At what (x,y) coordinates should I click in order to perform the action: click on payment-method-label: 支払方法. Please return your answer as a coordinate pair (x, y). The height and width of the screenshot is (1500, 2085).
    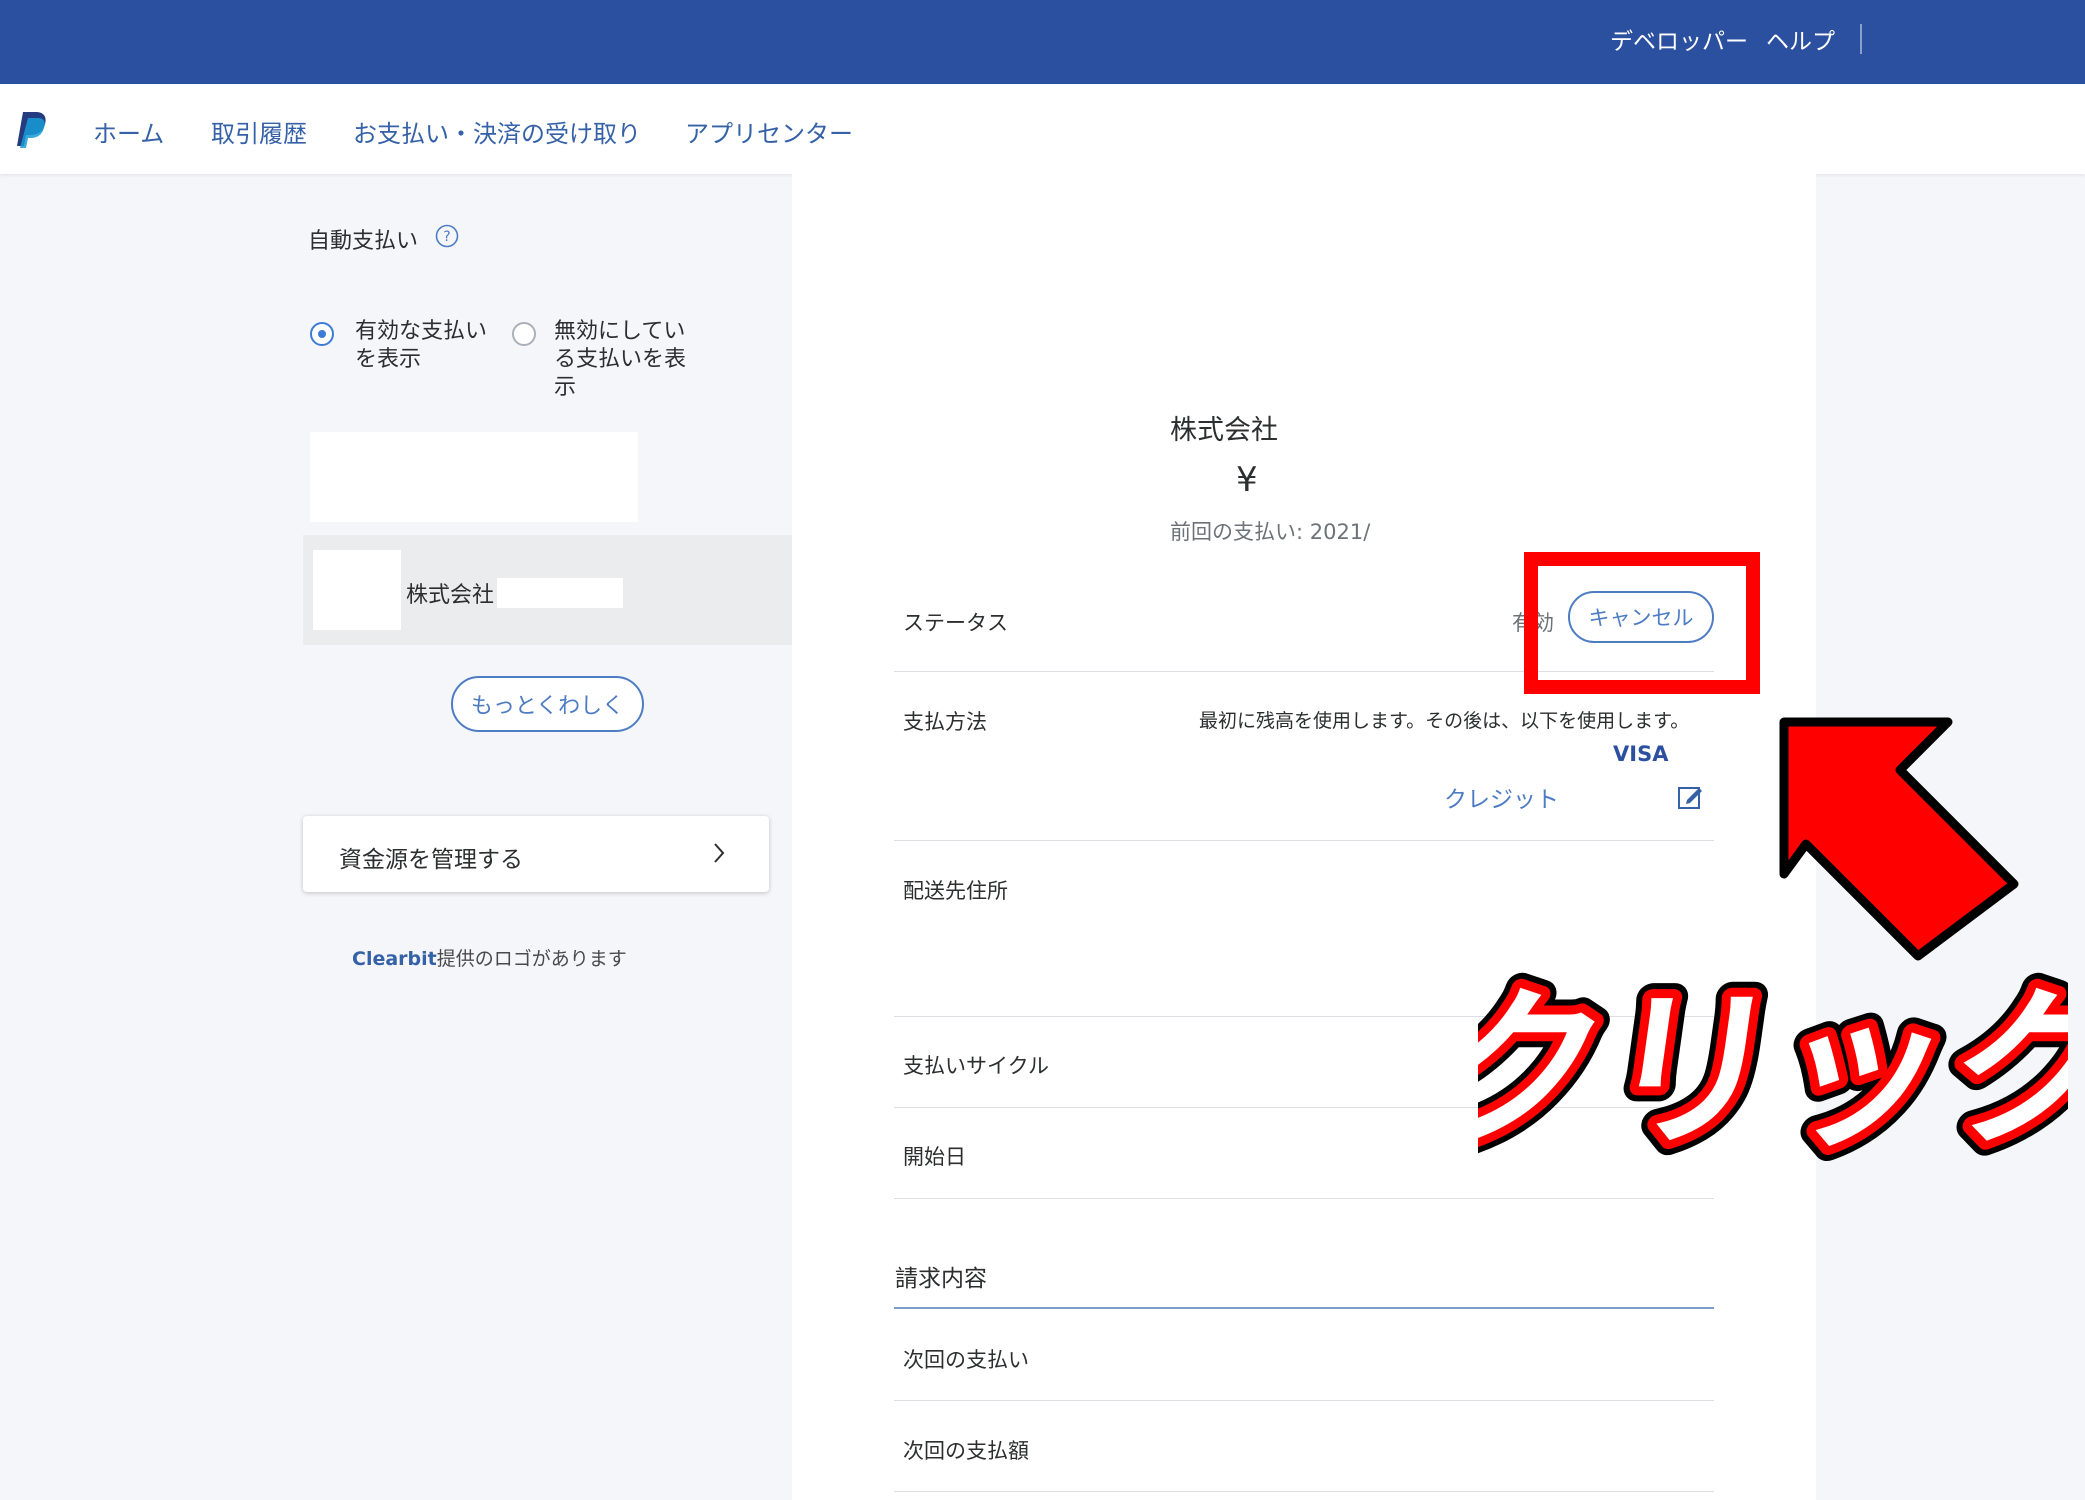
    Looking at the image, I should click on (945, 722).